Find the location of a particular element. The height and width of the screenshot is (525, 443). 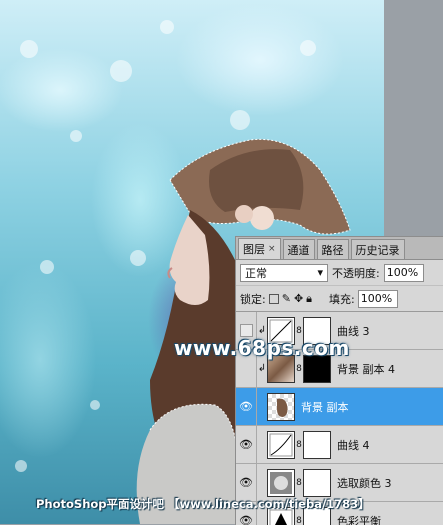

lock-transparency-icon is located at coordinates (274, 299).